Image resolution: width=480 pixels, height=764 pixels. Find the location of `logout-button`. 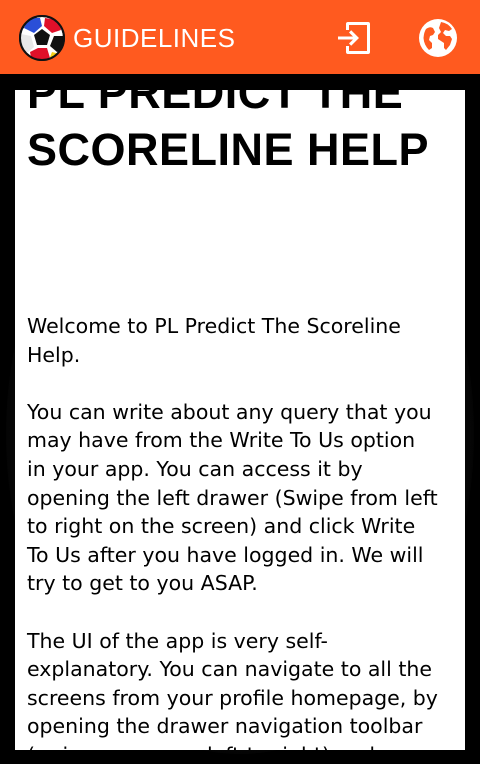

logout-button is located at coordinates (354, 38).